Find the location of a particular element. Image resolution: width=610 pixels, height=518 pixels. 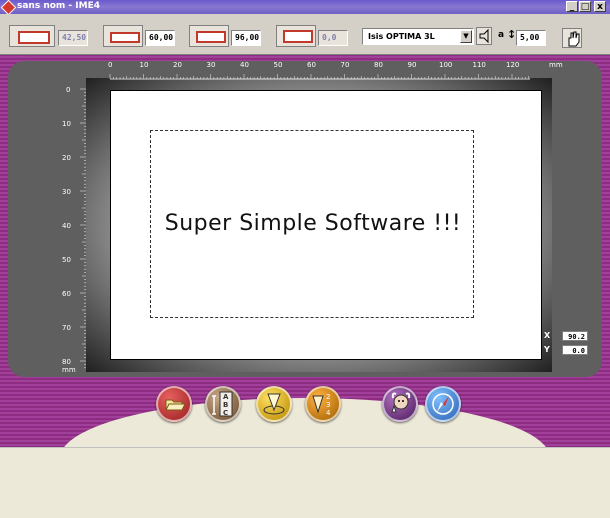

ruler-v-label: 40 is located at coordinates (66, 226).